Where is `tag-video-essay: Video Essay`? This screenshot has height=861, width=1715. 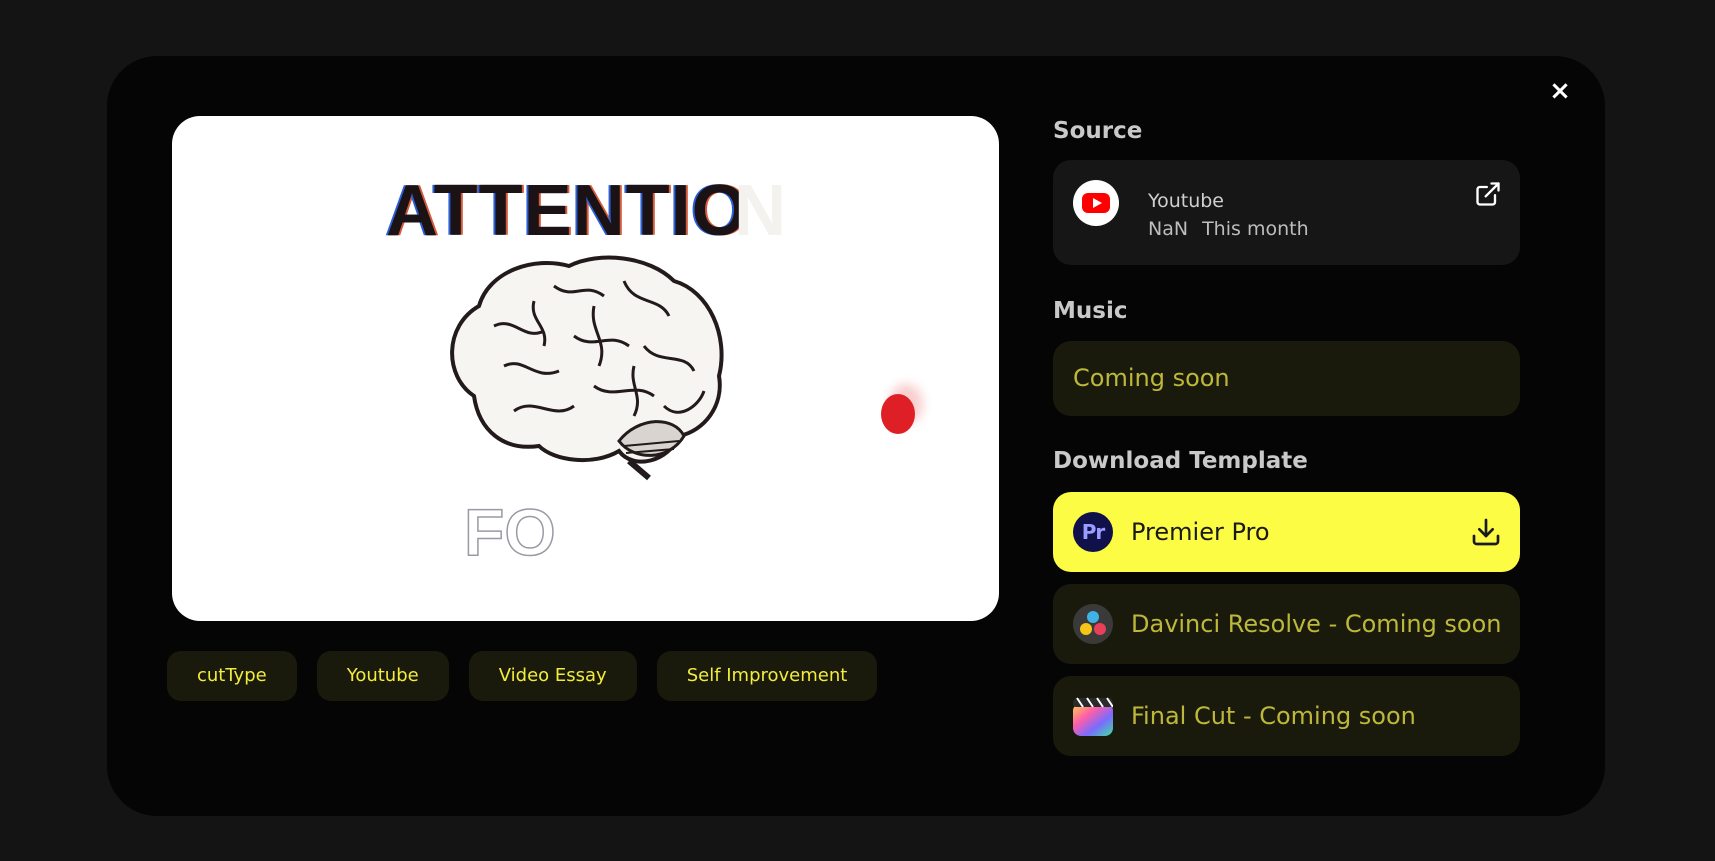
tag-video-essay: Video Essay is located at coordinates (552, 676).